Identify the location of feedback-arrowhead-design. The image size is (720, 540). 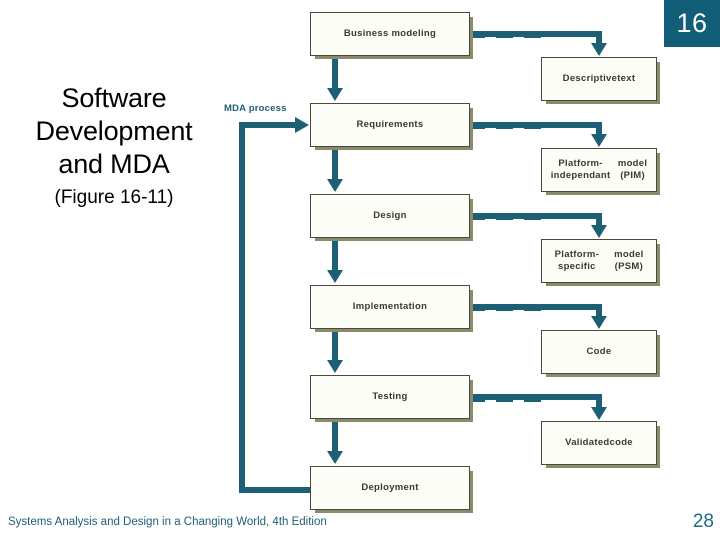
(335, 185).